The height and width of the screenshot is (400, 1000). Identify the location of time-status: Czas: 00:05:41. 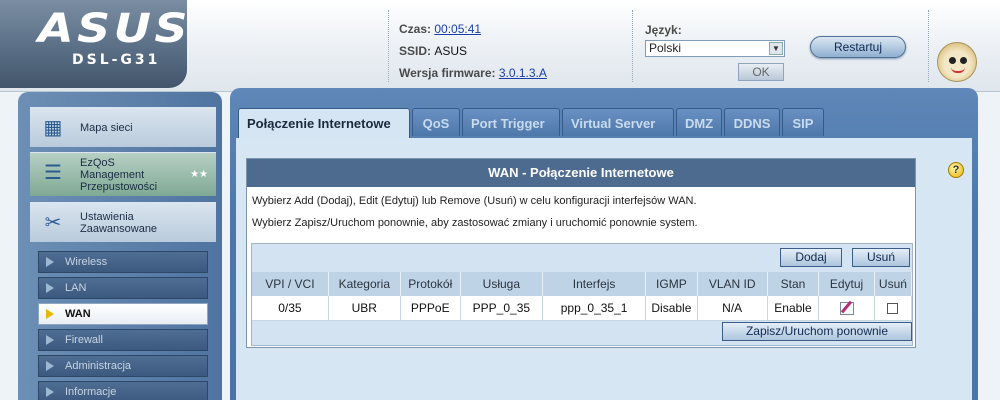
(440, 29).